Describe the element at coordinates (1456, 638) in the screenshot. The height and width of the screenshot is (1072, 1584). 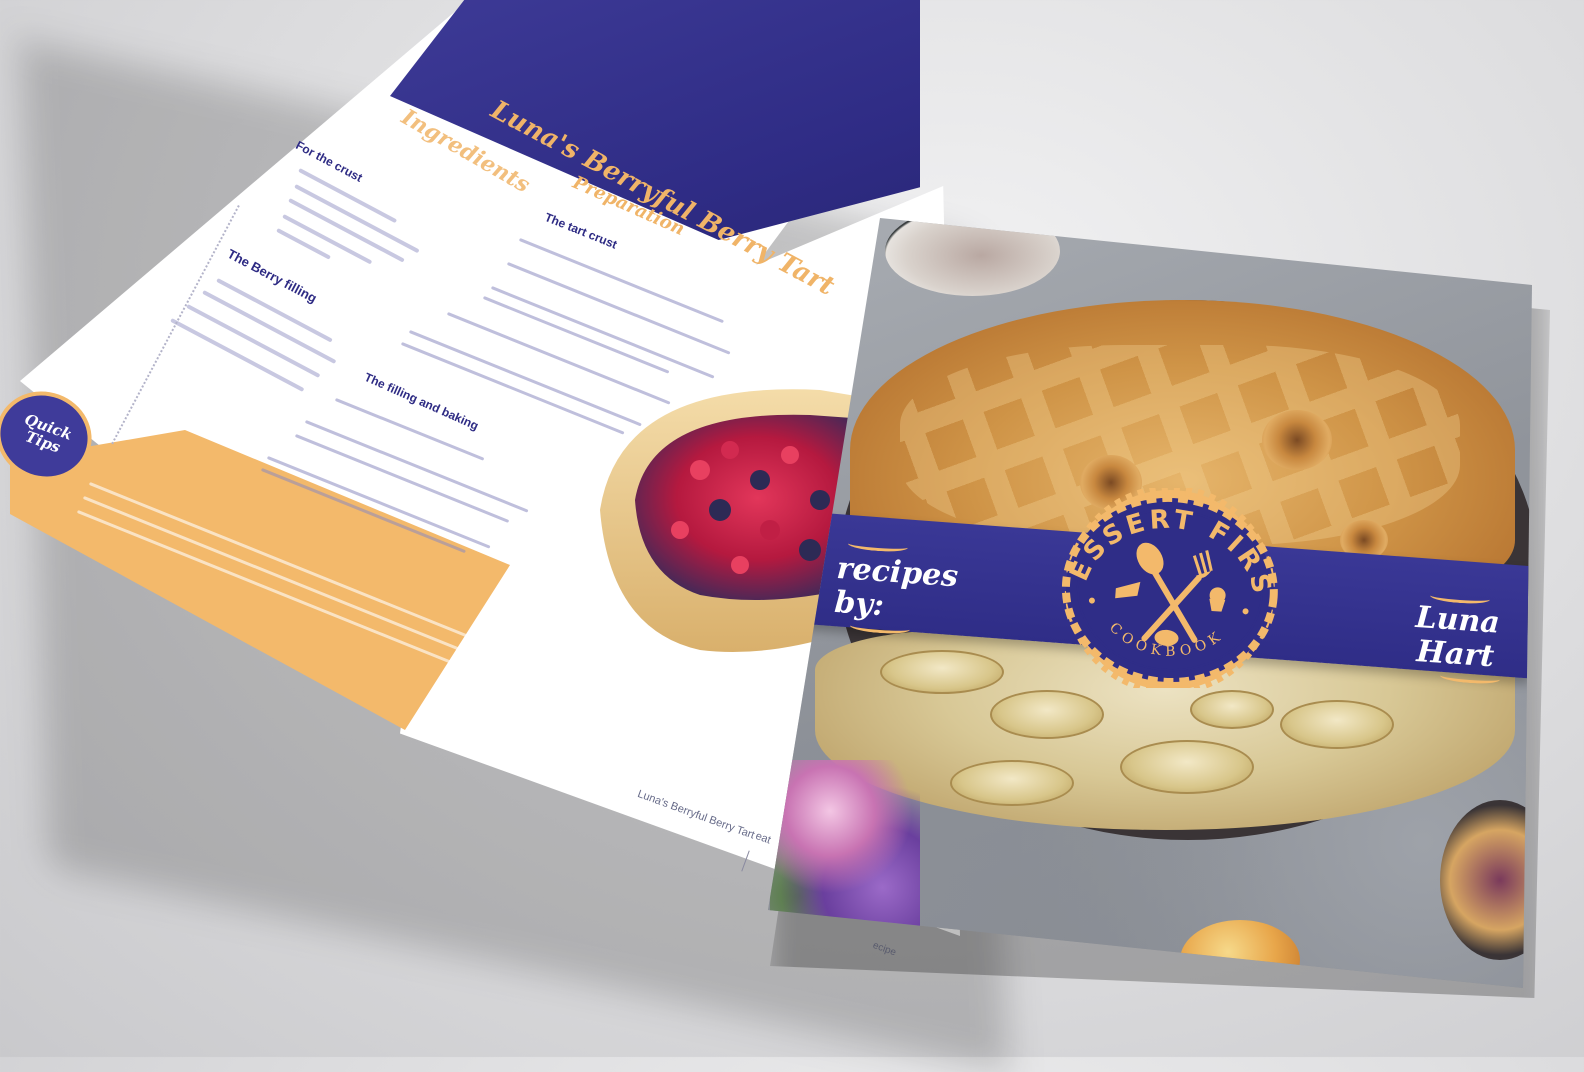
I see `author-name: Luna Hart` at that location.